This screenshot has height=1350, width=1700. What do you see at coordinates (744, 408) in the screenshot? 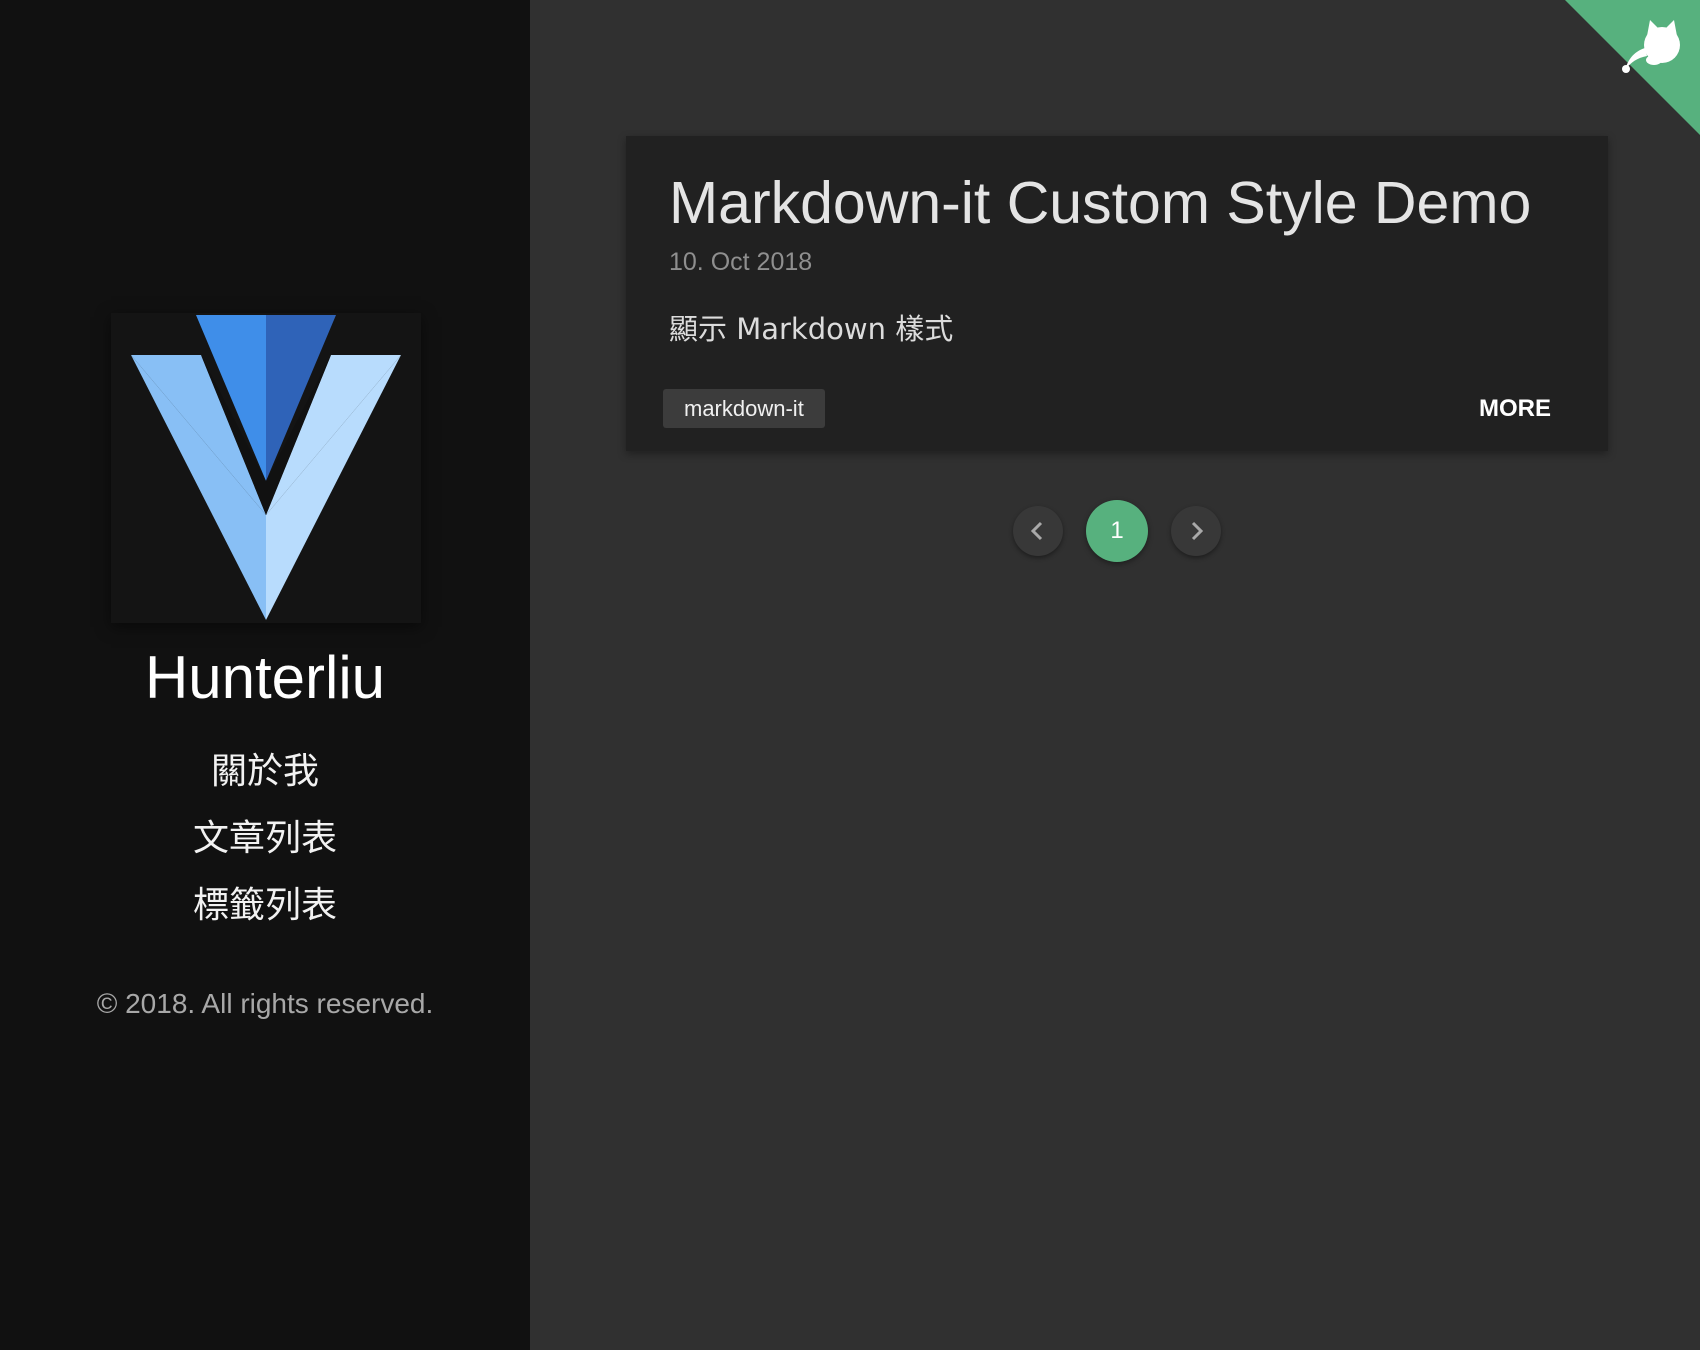
I see `tag-chip: markdown-it` at bounding box center [744, 408].